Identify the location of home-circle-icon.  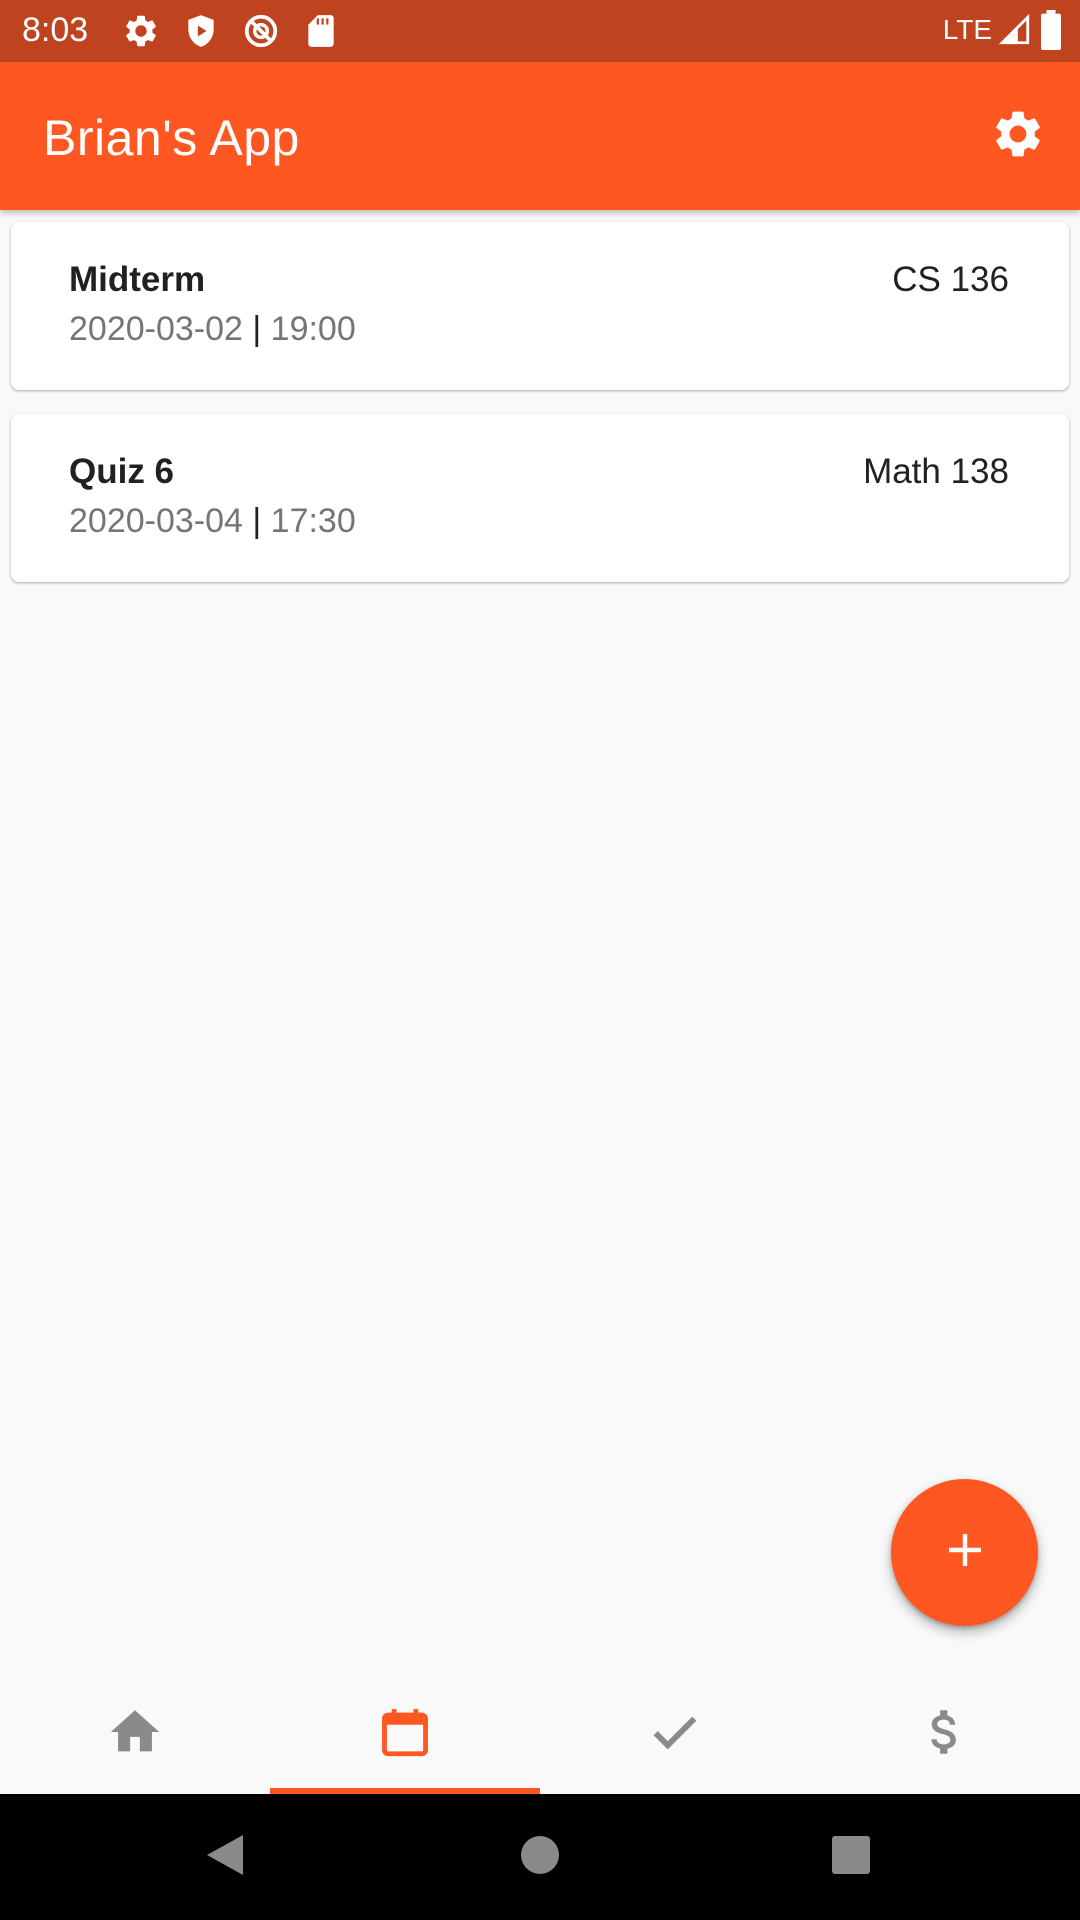
(540, 1857).